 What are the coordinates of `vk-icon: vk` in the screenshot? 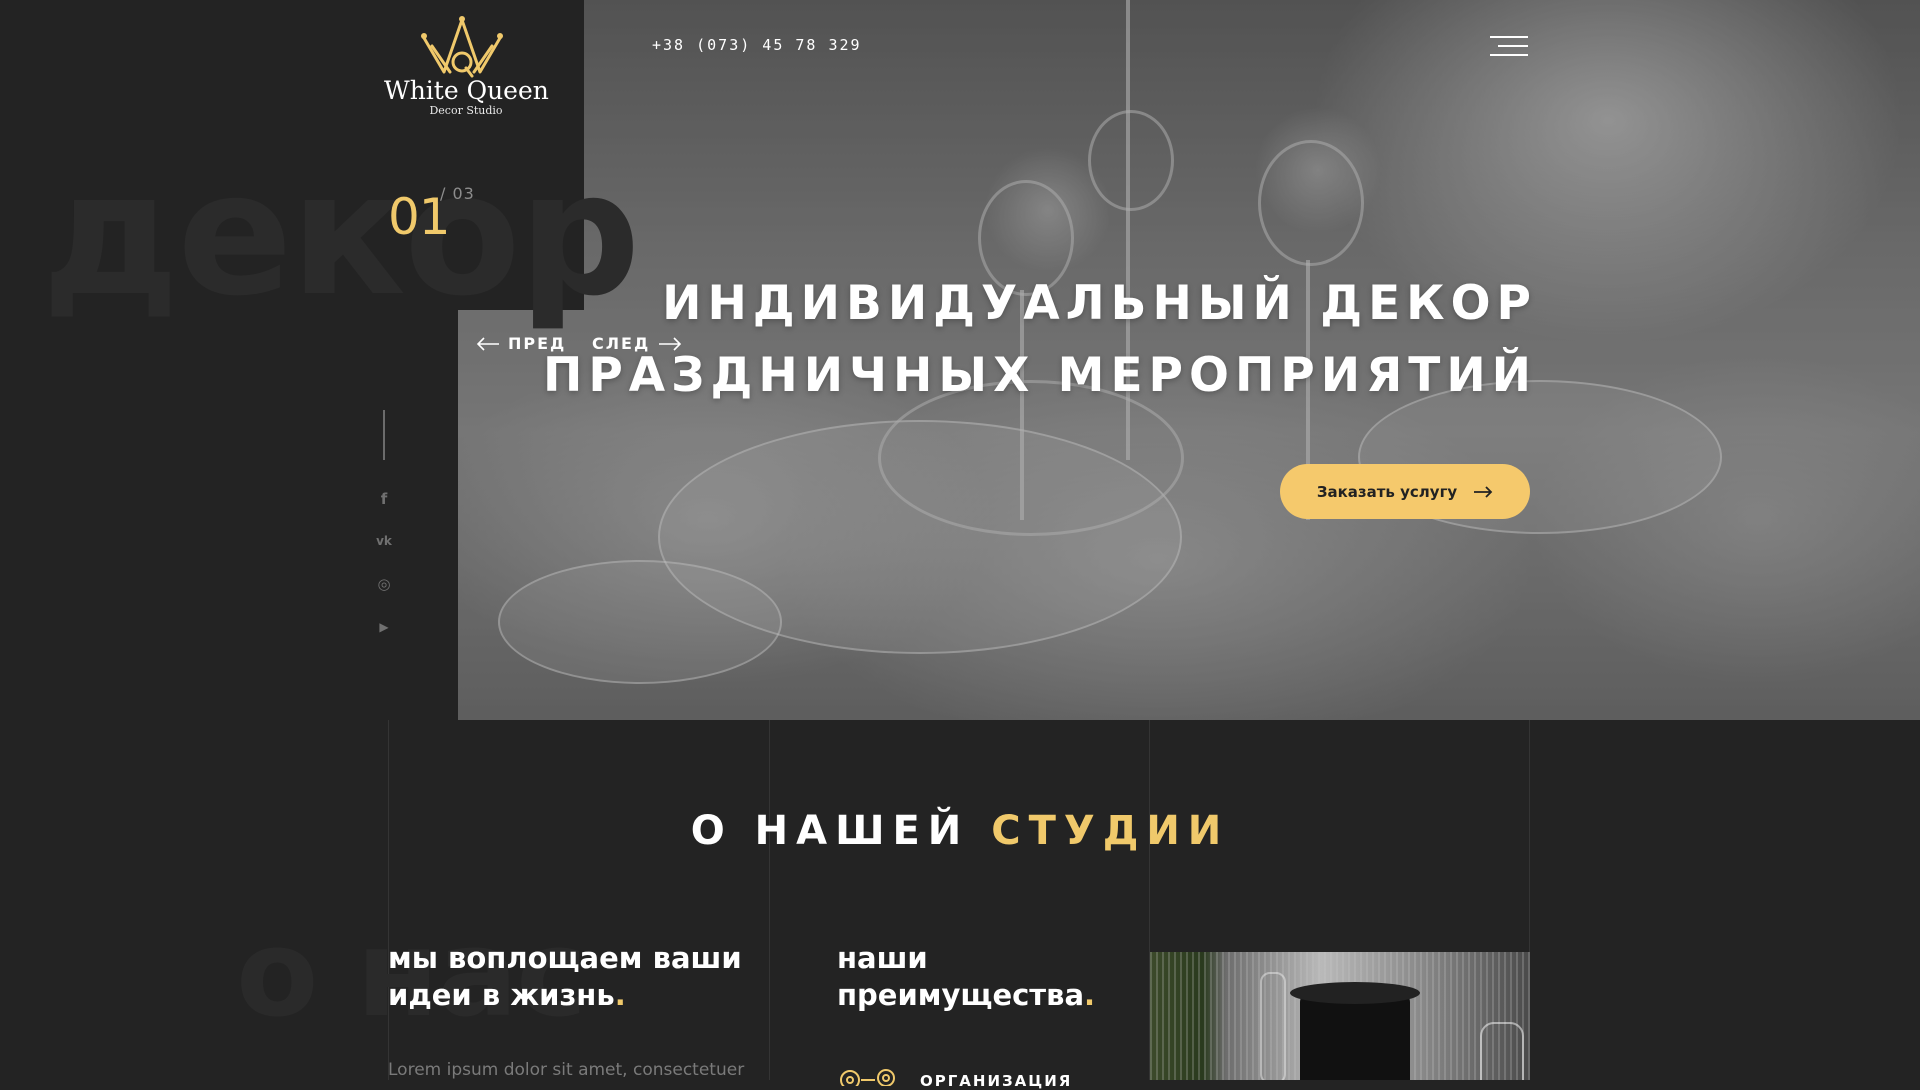 It's located at (384, 541).